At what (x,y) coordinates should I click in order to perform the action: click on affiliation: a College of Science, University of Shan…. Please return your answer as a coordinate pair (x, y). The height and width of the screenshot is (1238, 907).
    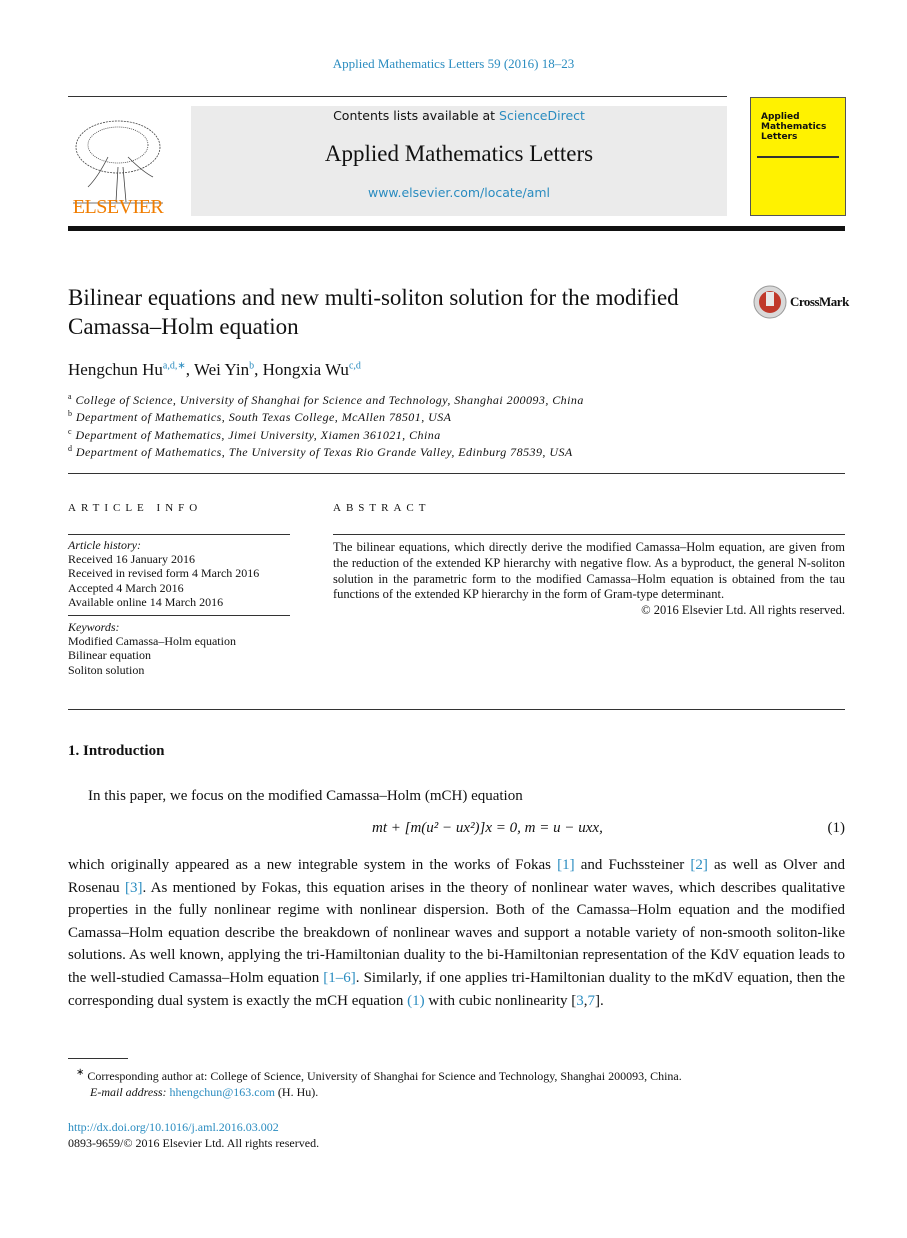
    Looking at the image, I should click on (326, 400).